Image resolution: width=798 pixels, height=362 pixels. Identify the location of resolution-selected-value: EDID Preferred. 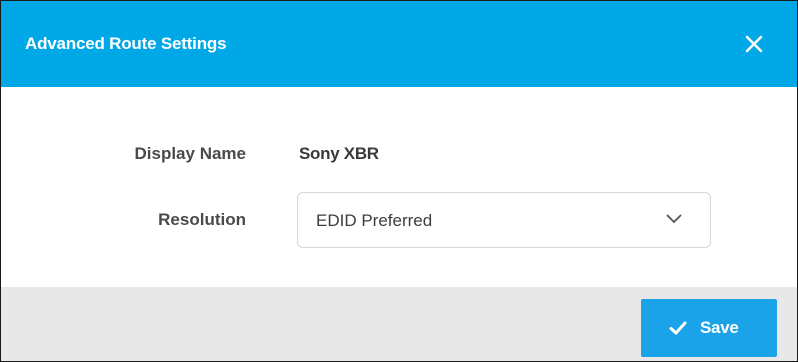
(374, 220).